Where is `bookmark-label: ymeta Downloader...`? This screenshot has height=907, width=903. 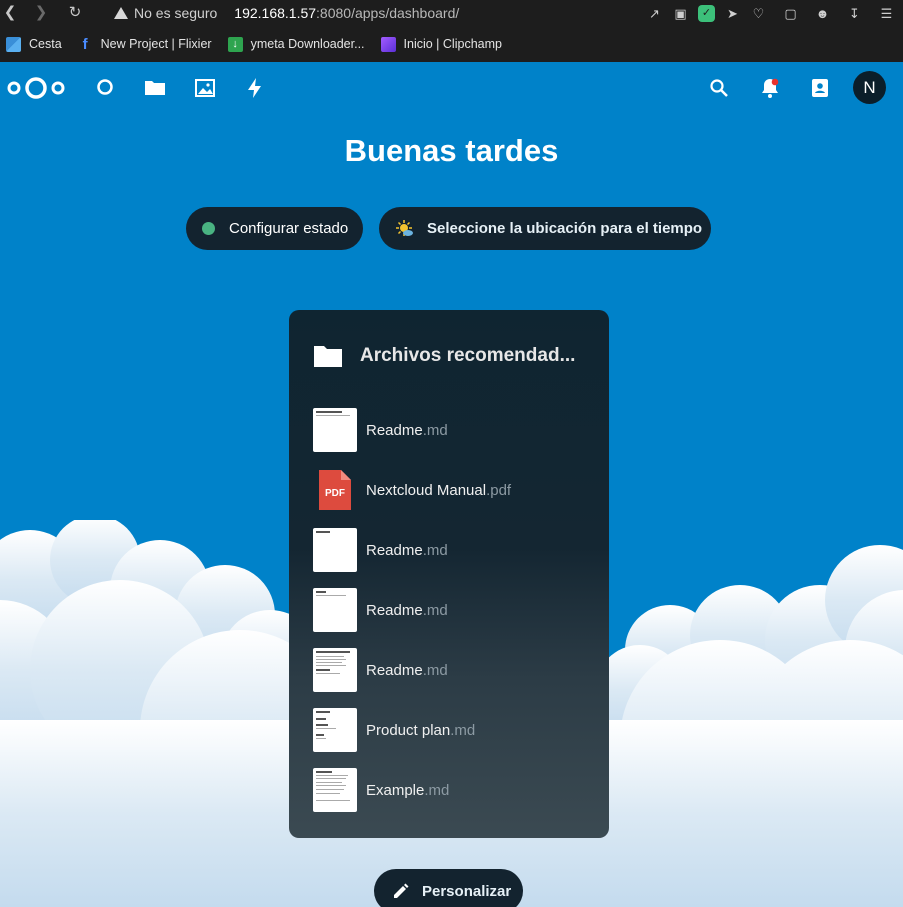
bookmark-label: ymeta Downloader... is located at coordinates (307, 44).